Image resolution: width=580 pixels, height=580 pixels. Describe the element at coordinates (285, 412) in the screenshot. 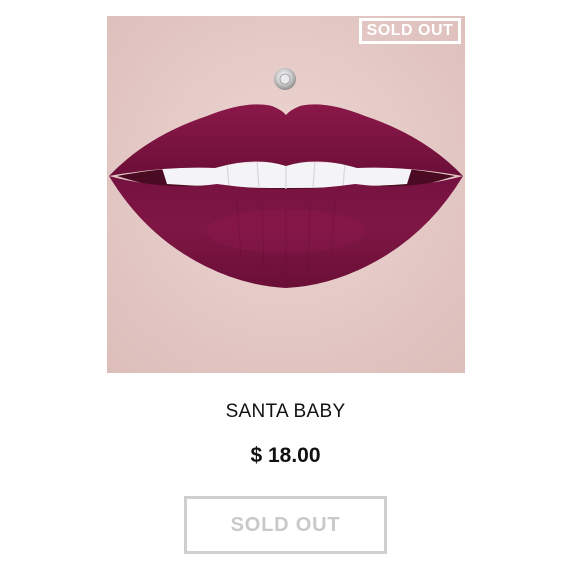

I see `product-name: SANTA BABY` at that location.